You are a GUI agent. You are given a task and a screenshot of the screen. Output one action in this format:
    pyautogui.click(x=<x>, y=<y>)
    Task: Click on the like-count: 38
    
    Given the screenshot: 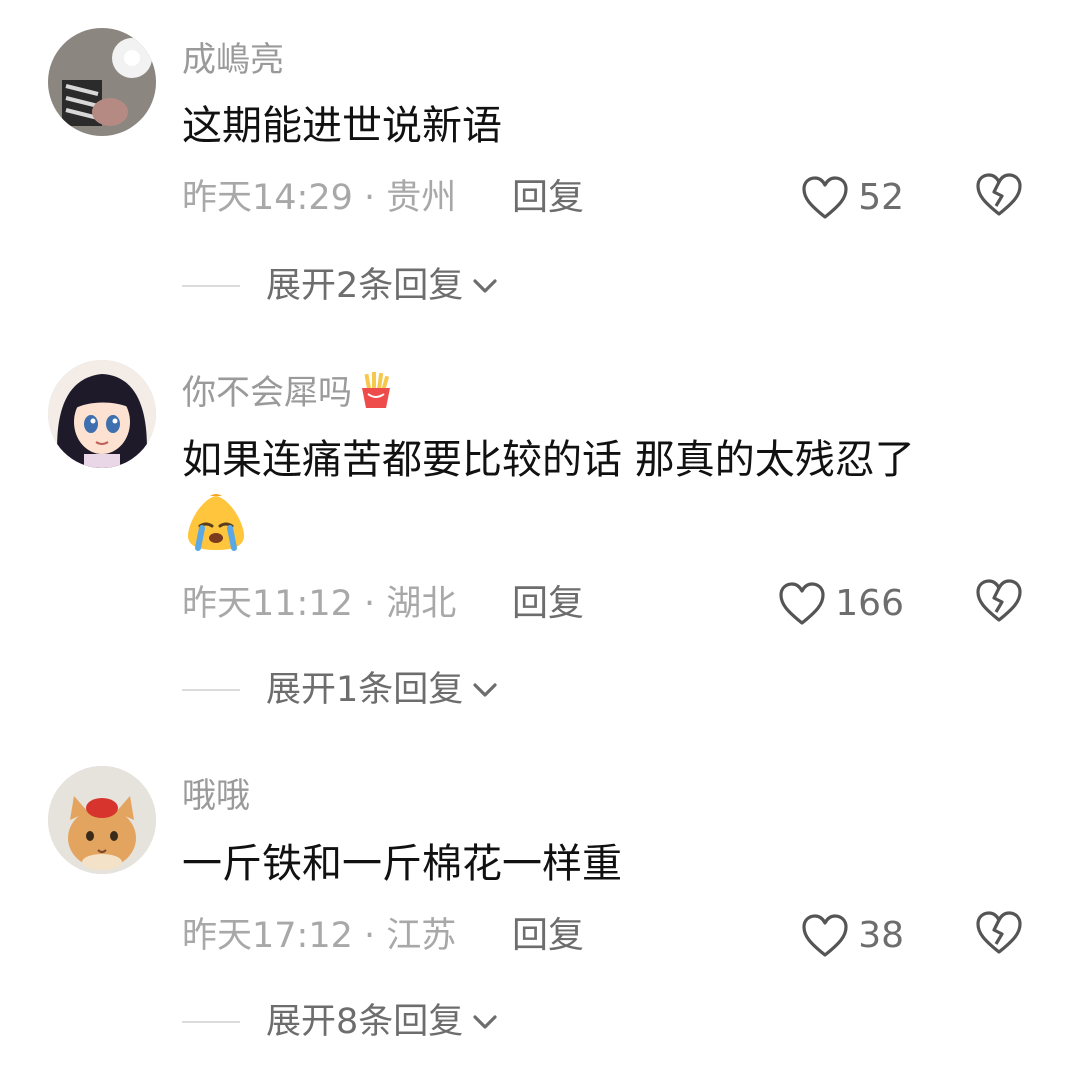 What is the action you would take?
    pyautogui.click(x=881, y=935)
    